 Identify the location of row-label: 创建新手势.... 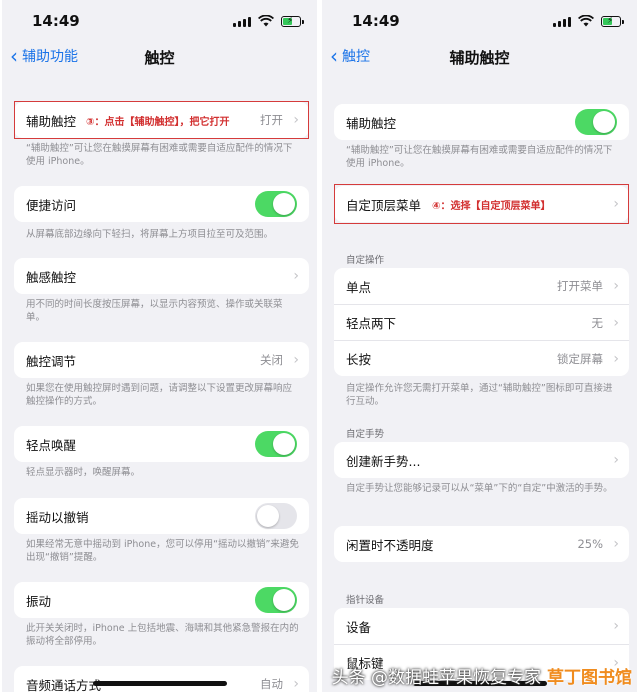
(383, 461).